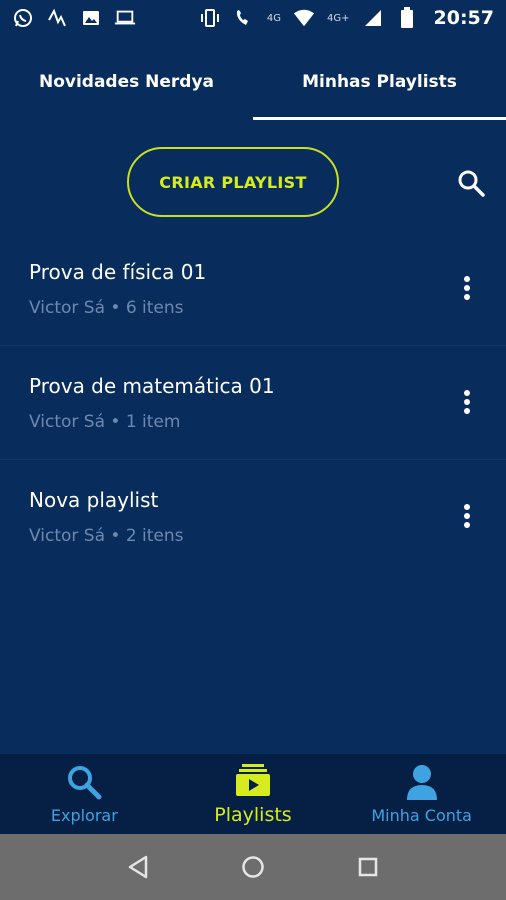 Image resolution: width=506 pixels, height=900 pixels. What do you see at coordinates (421, 815) in the screenshot?
I see `nav-label: Minha Conta` at bounding box center [421, 815].